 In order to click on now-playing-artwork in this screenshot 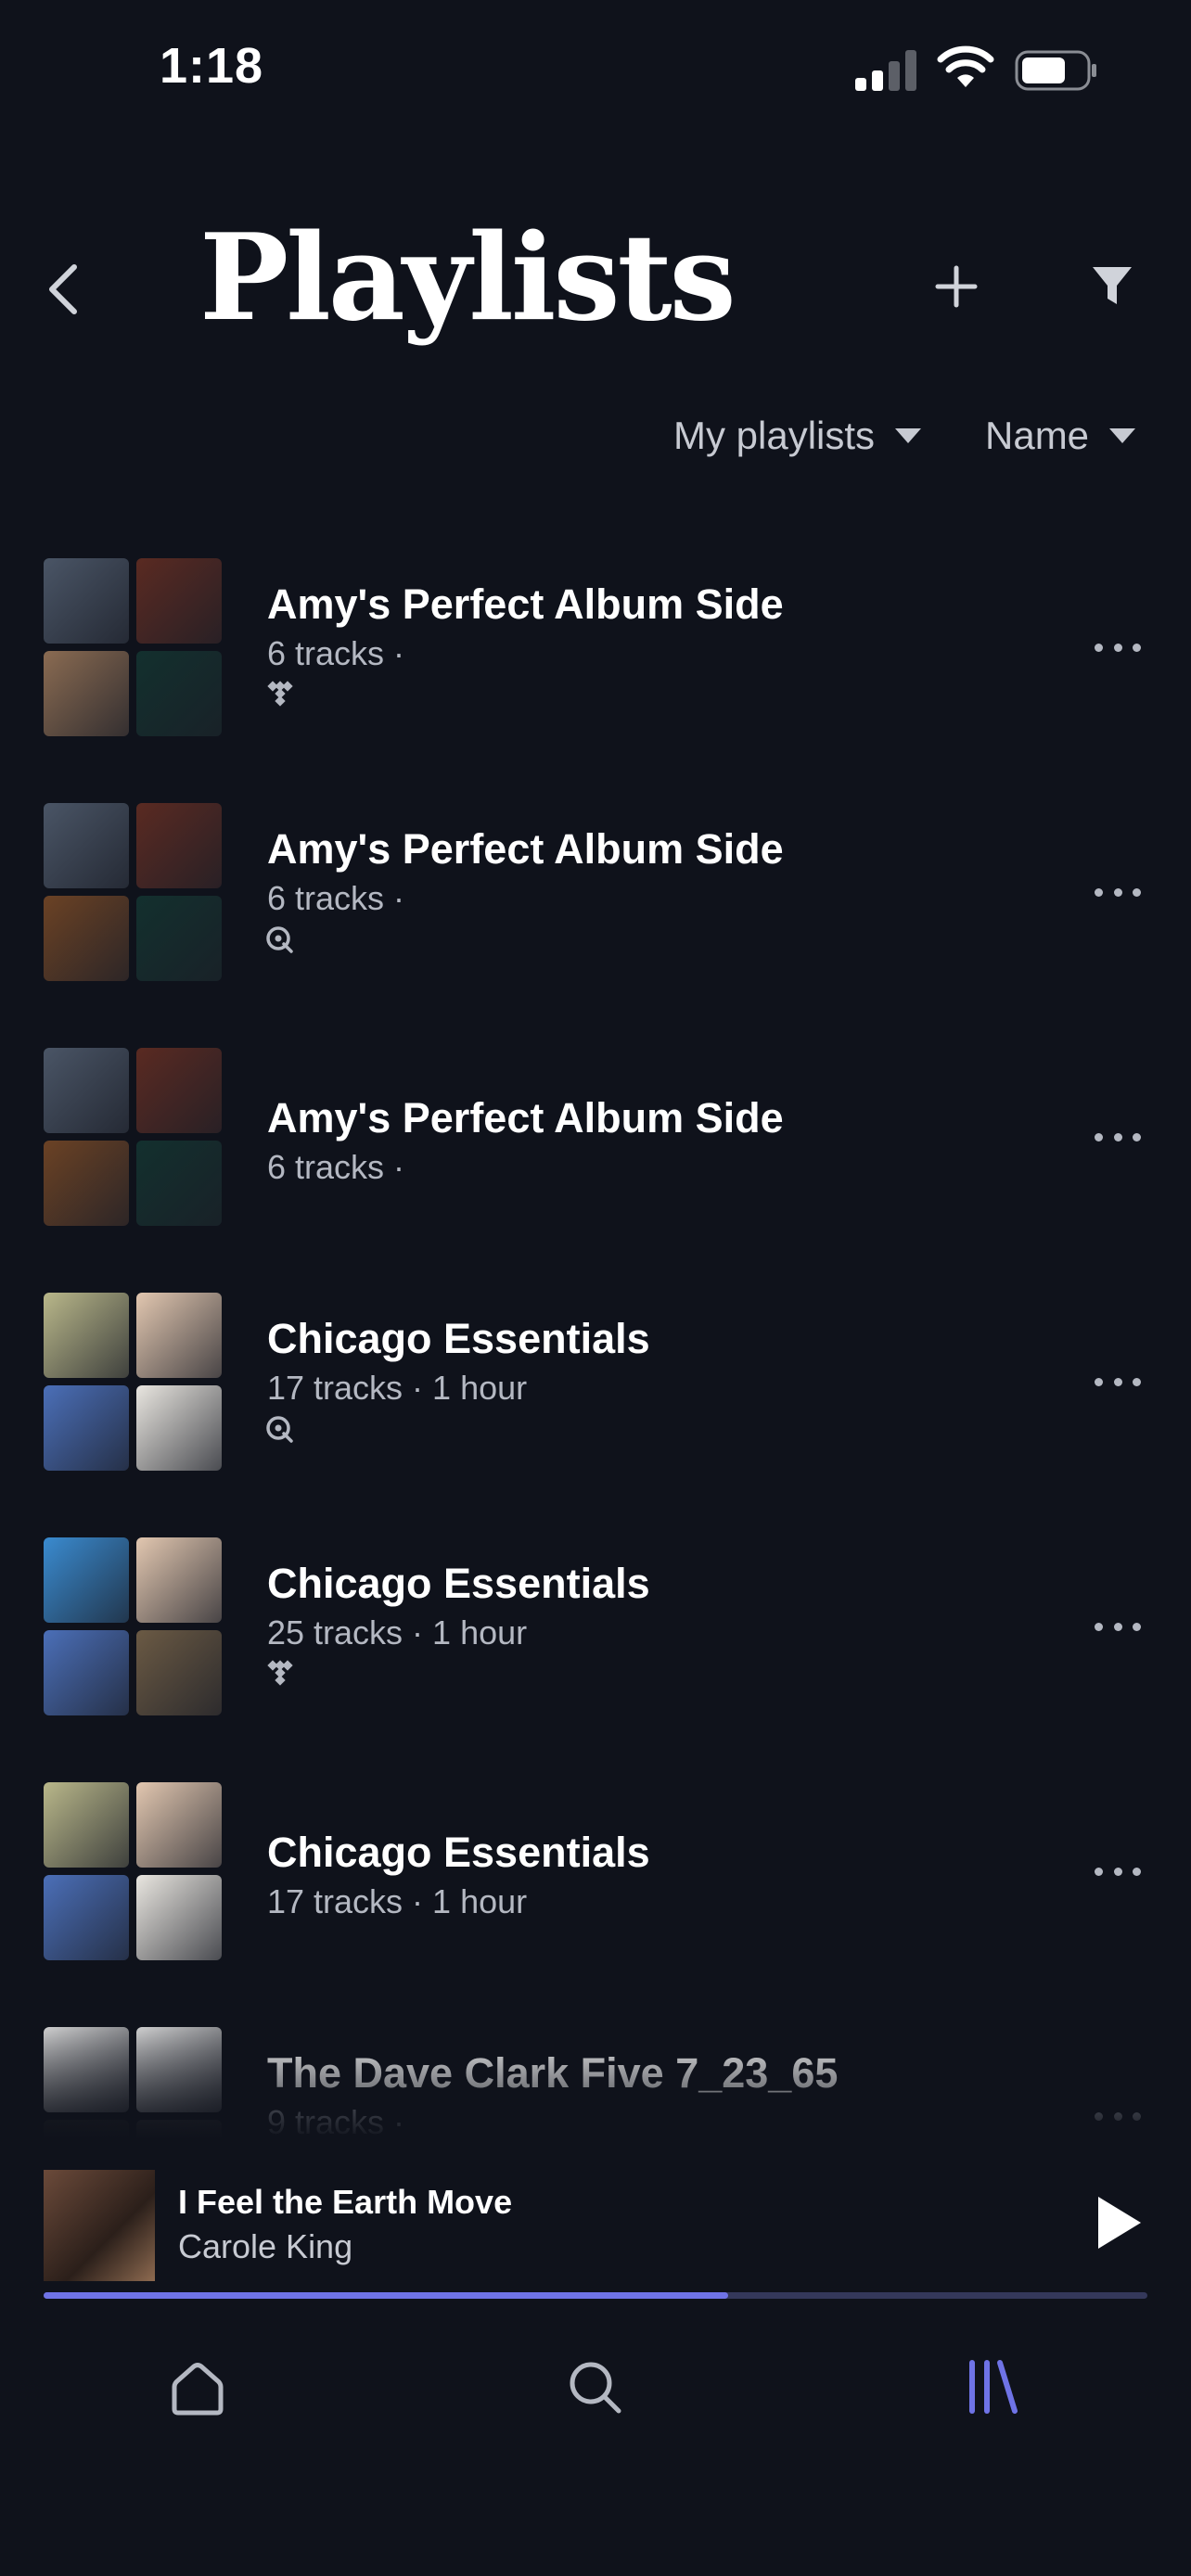, I will do `click(99, 2225)`.